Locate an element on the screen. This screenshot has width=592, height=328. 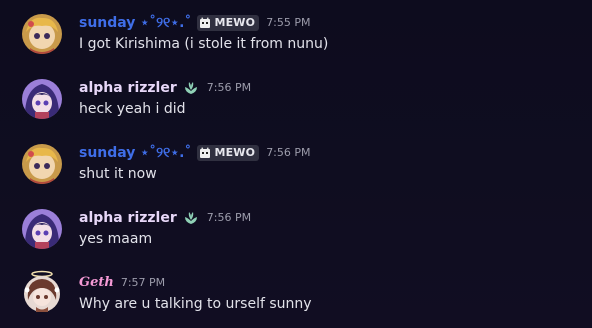
message-header: sunday ⋆˚୨୧⋆.˚ MEWO 7:55 PM is located at coordinates (195, 23).